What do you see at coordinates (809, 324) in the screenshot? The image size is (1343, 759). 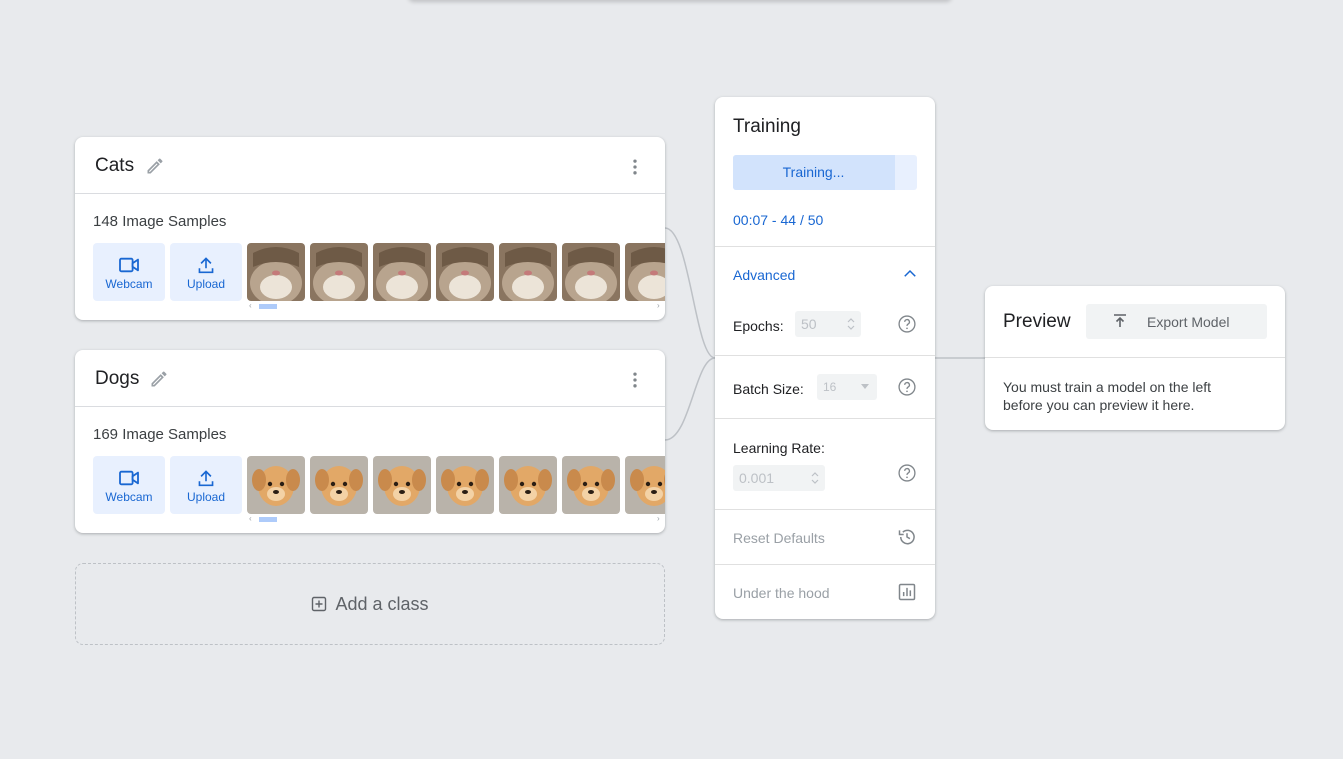 I see `epochs-value: 50` at bounding box center [809, 324].